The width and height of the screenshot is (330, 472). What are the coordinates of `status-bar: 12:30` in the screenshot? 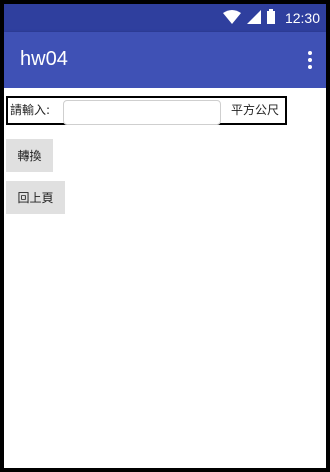 It's located at (165, 18).